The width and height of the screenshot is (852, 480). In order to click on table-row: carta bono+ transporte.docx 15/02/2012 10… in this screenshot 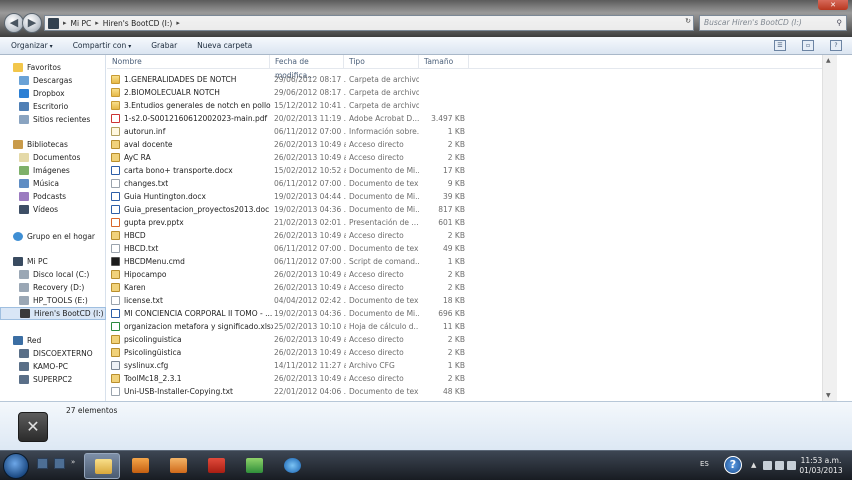, I will do `click(472, 170)`.